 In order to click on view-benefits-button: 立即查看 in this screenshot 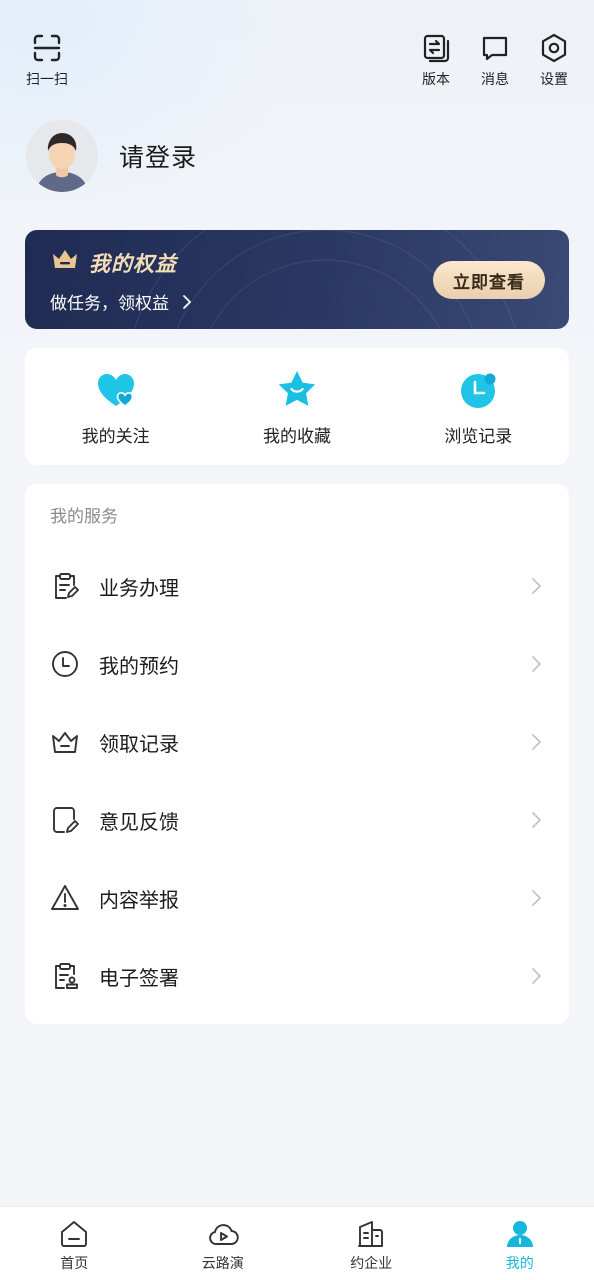, I will do `click(489, 280)`.